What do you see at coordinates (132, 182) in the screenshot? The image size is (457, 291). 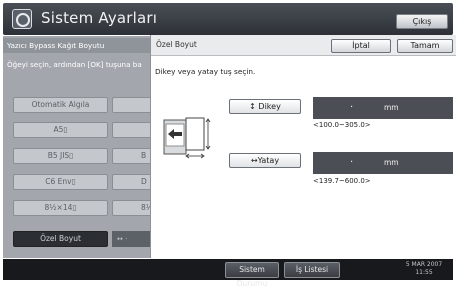 I see `left-col2-button-4: D` at bounding box center [132, 182].